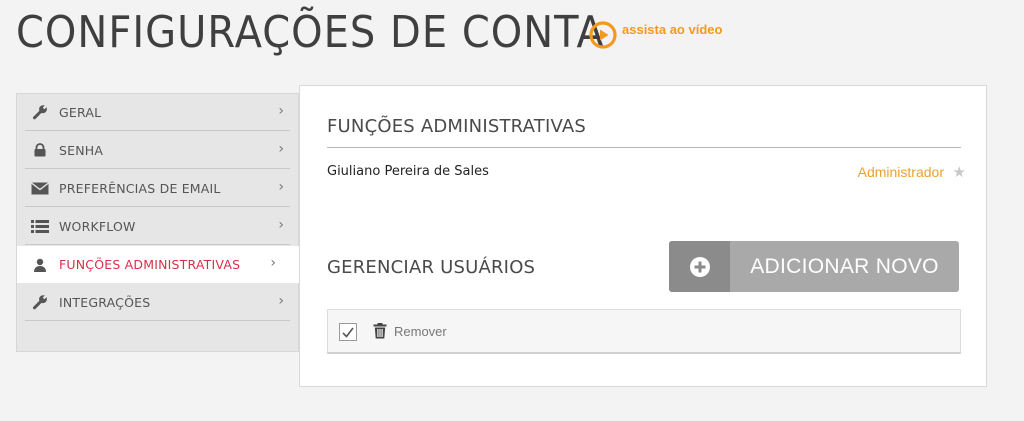 The image size is (1024, 421). Describe the element at coordinates (80, 112) in the screenshot. I see `sidebar-item-label: GERAL` at that location.